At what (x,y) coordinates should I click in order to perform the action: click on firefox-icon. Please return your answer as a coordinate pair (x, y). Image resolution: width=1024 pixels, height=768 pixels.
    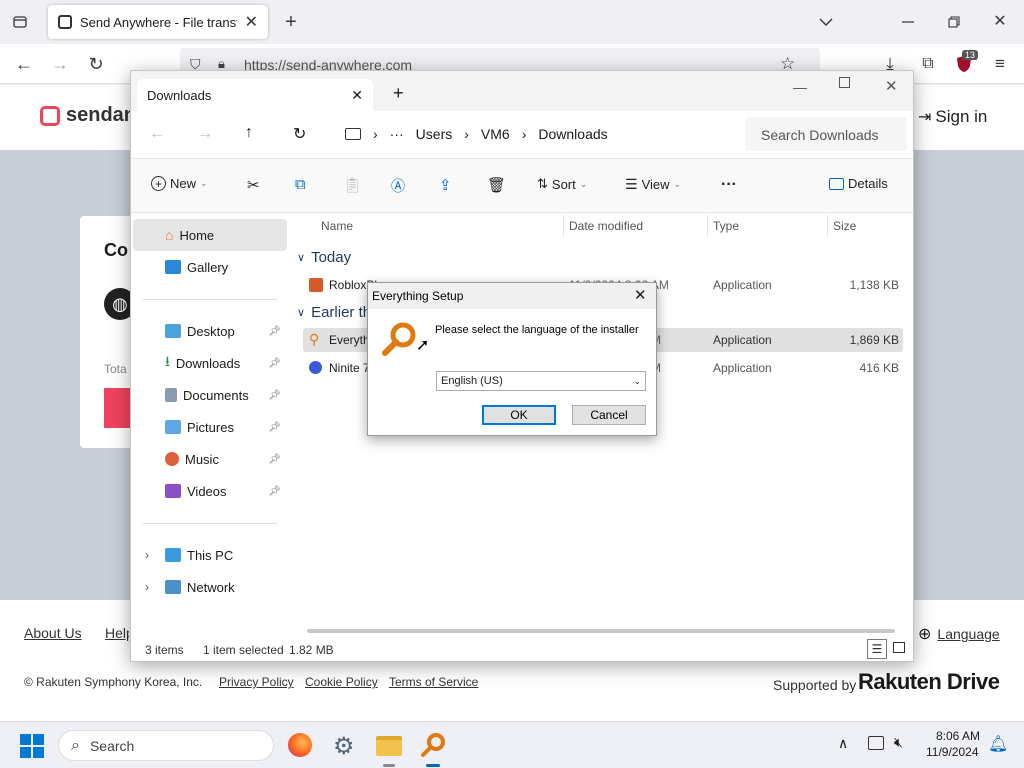
    Looking at the image, I should click on (300, 745).